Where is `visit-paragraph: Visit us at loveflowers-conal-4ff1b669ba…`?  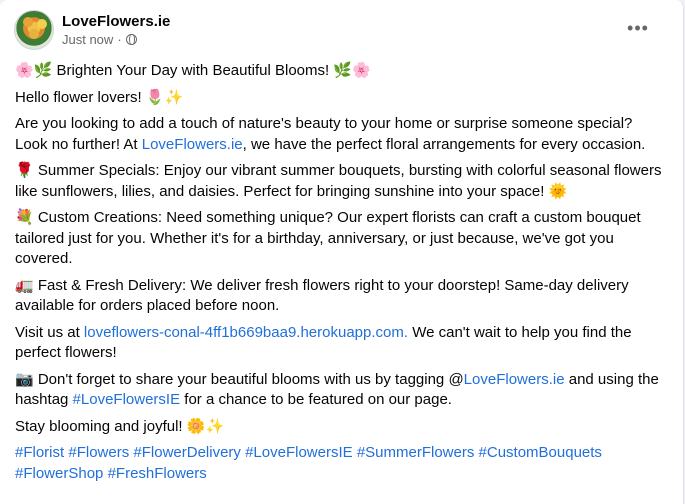 visit-paragraph: Visit us at loveflowers-conal-4ff1b669ba… is located at coordinates (340, 343).